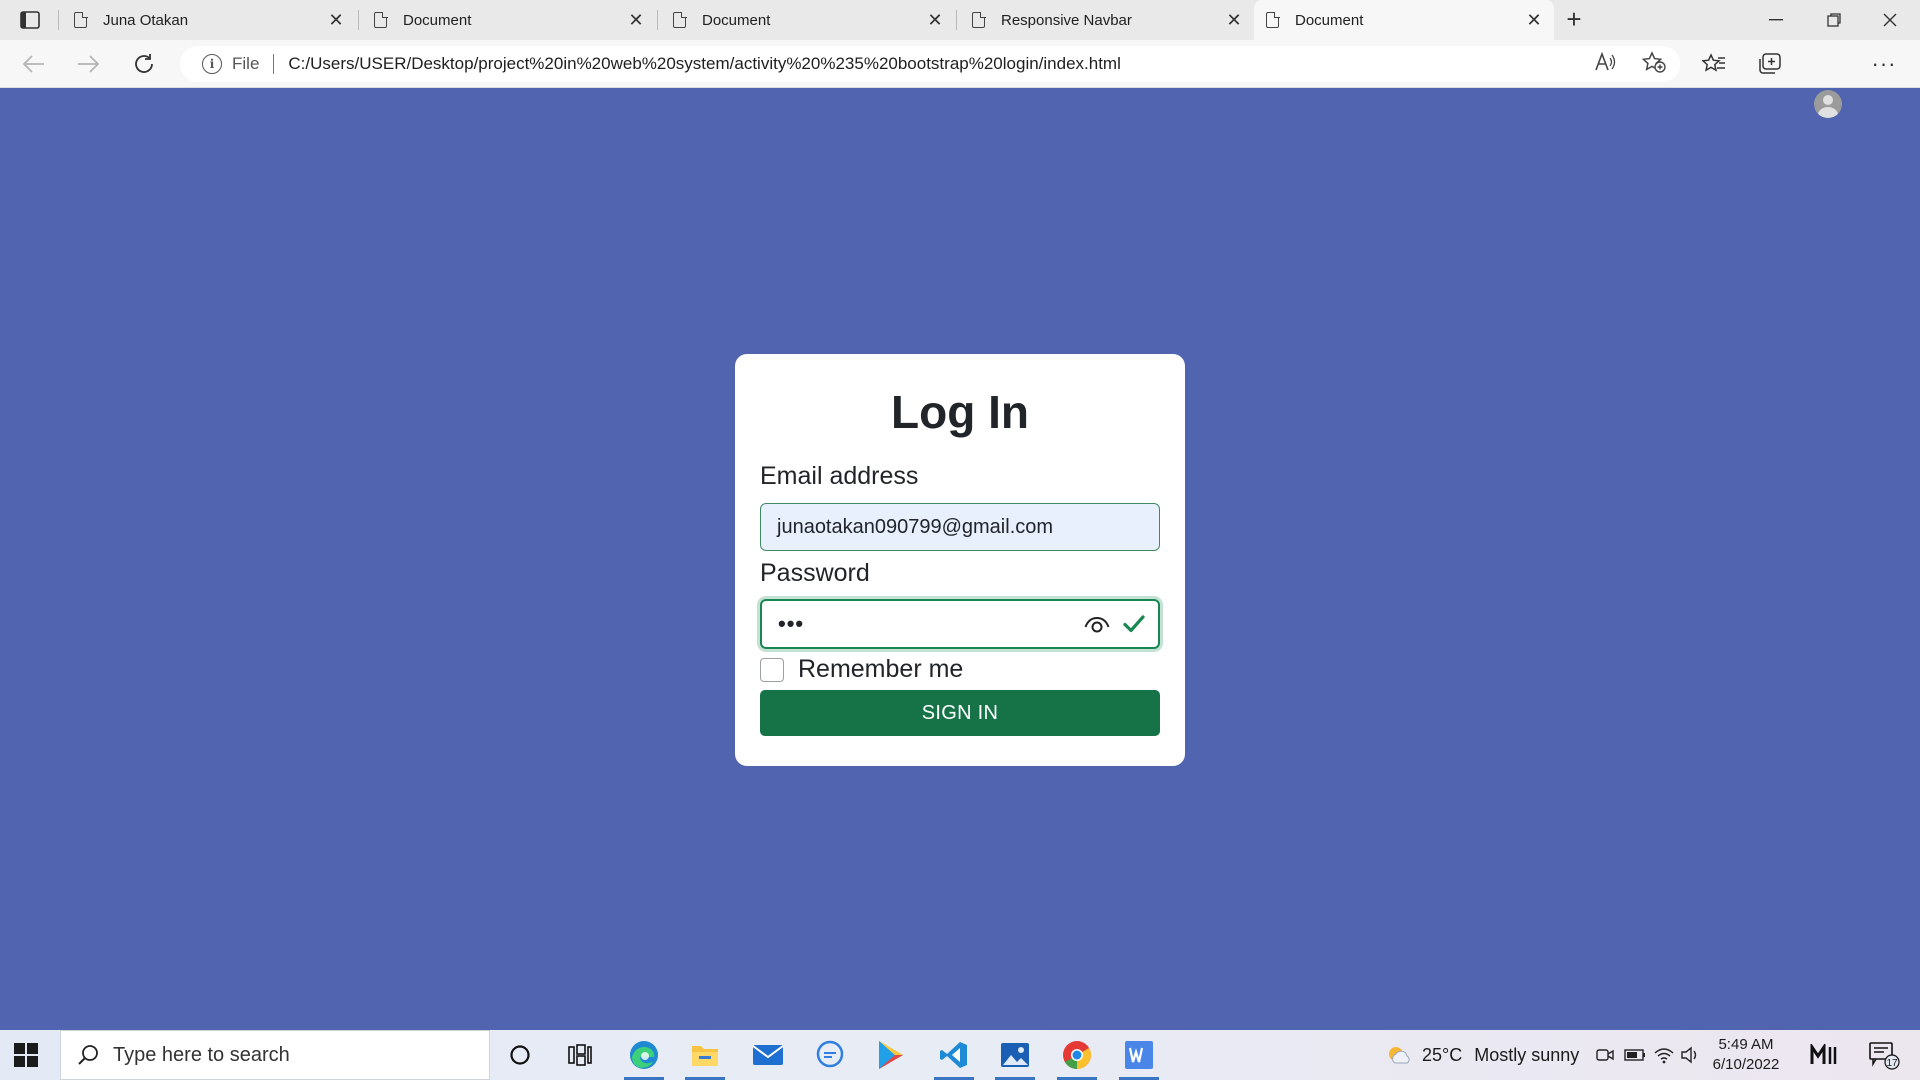 Image resolution: width=1920 pixels, height=1080 pixels. I want to click on notification-count: 17, so click(1892, 1063).